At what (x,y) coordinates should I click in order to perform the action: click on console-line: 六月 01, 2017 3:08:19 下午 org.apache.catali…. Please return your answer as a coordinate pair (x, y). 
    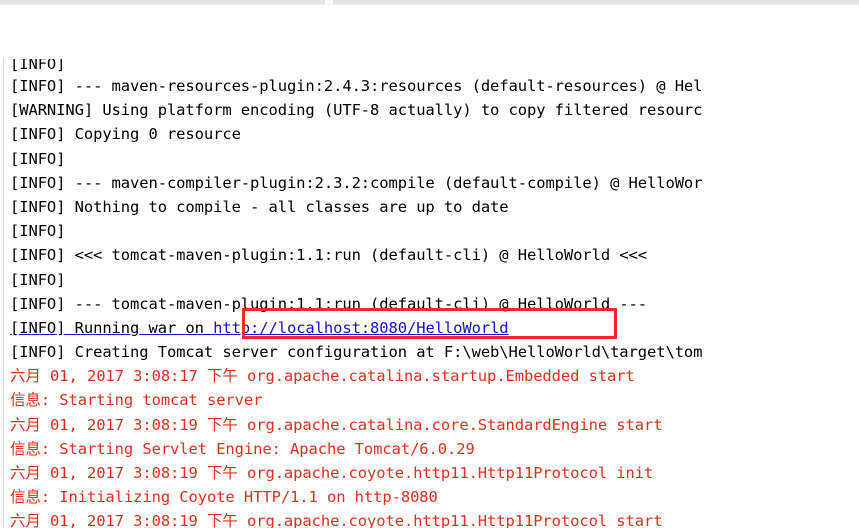
    Looking at the image, I should click on (336, 424).